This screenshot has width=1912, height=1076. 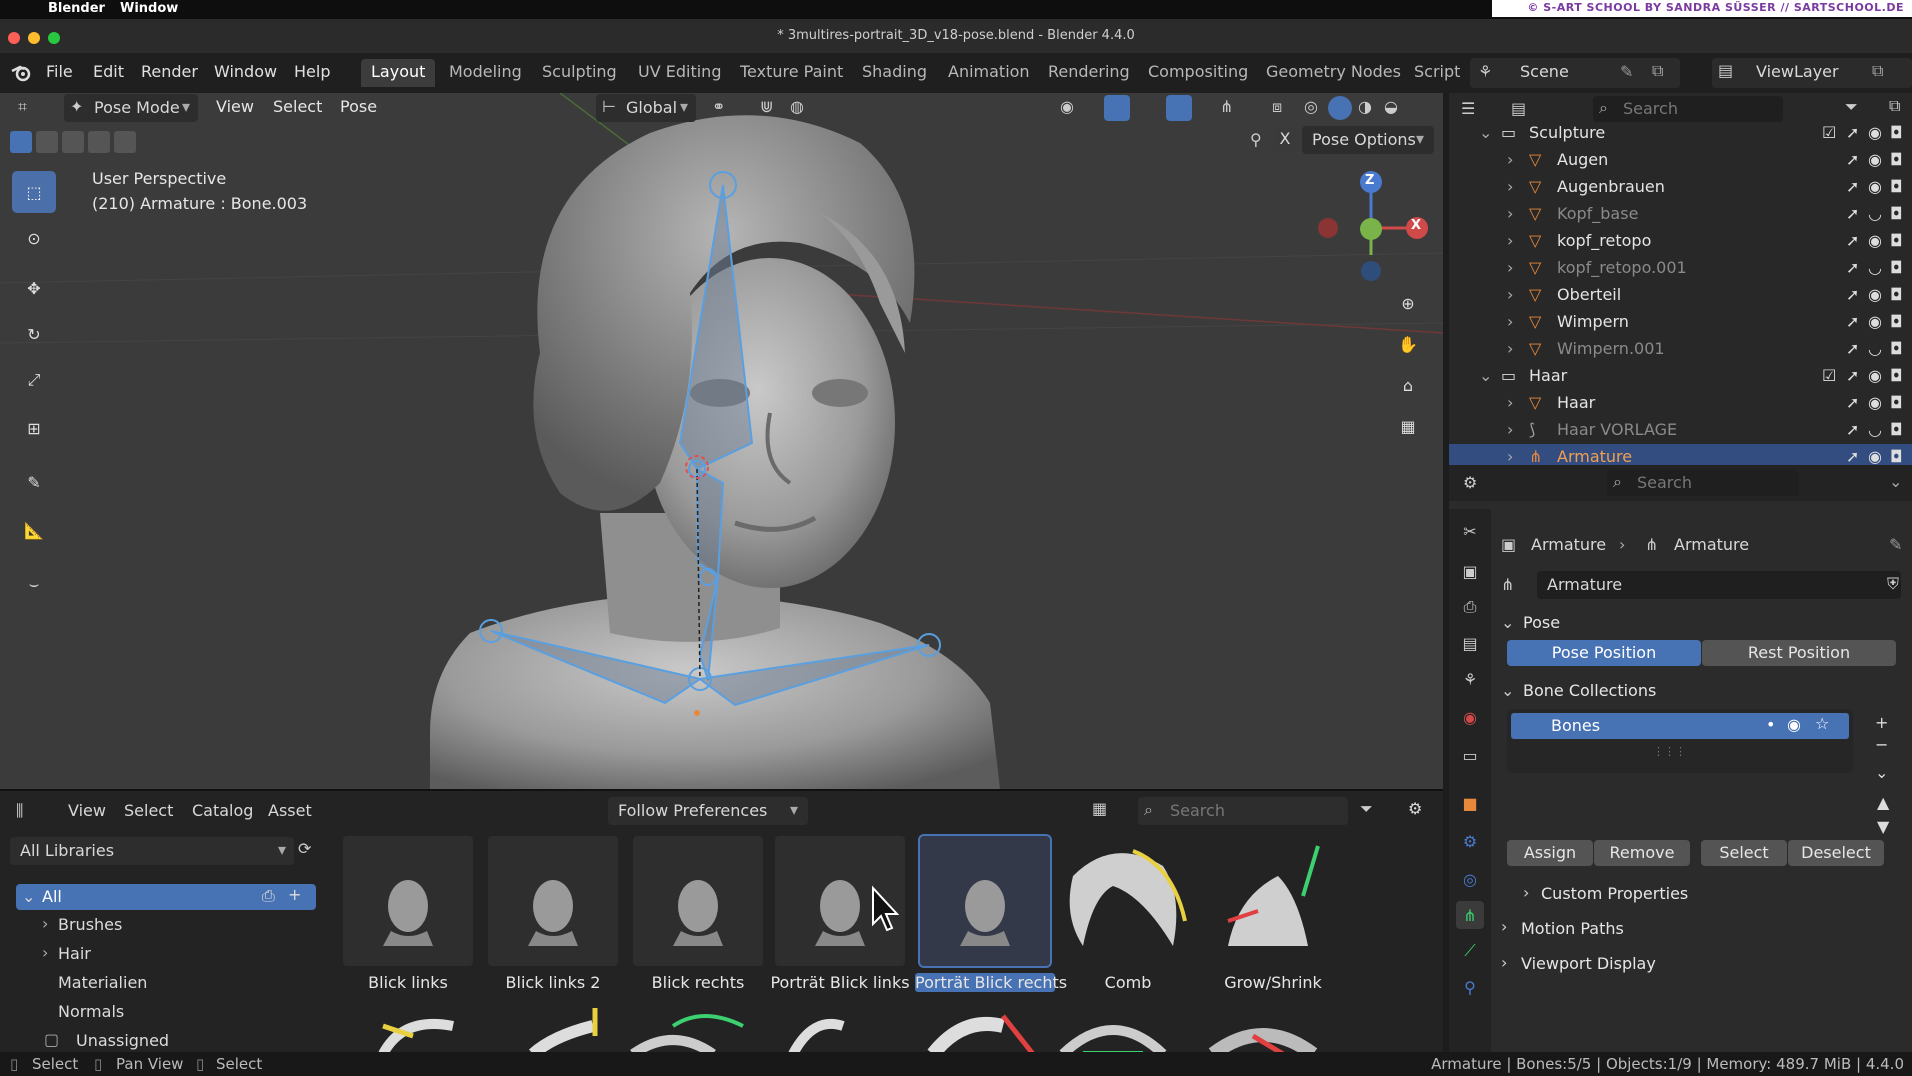 I want to click on camera-view-icon: ⌂, so click(x=1408, y=385).